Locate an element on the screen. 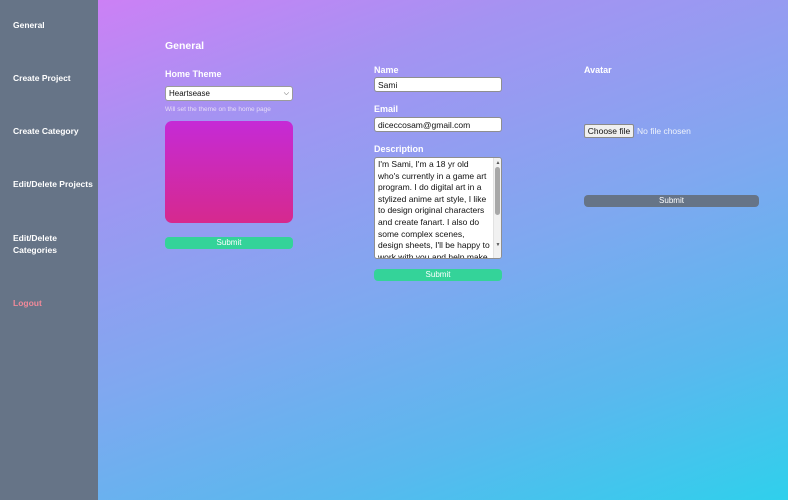 The image size is (788, 500). sidebar-item-logout: Logout is located at coordinates (55, 303).